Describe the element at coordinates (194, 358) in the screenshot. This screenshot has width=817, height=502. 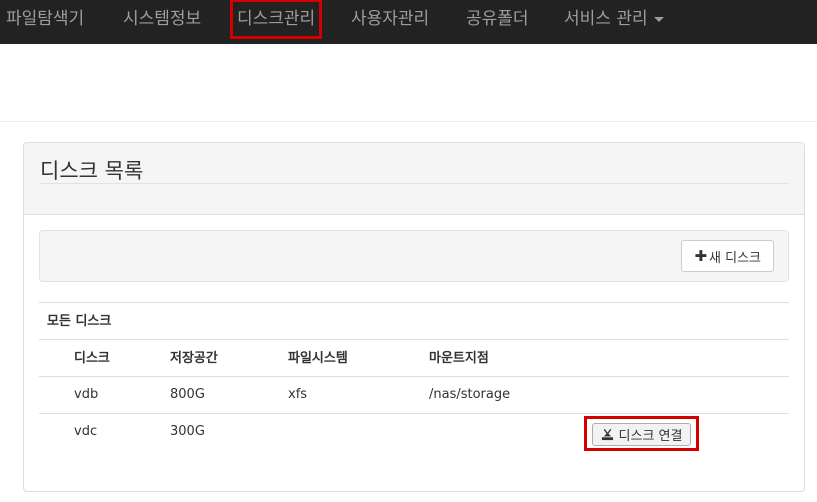
I see `header-size: 저장공간` at that location.